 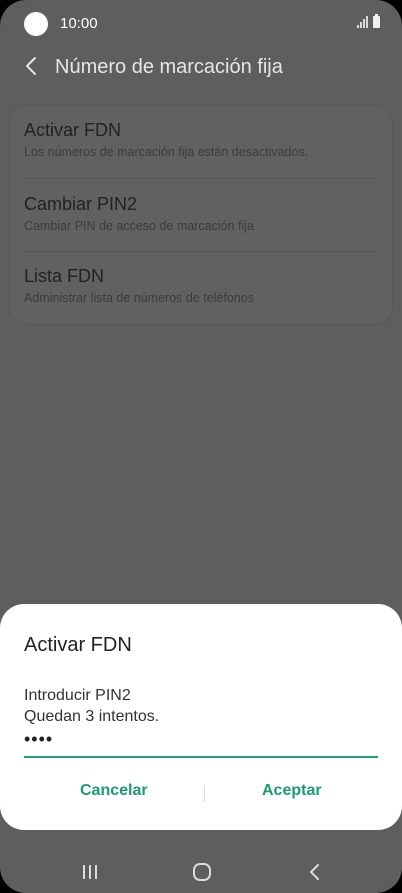 What do you see at coordinates (201, 24) in the screenshot?
I see `status-bar: 10:00` at bounding box center [201, 24].